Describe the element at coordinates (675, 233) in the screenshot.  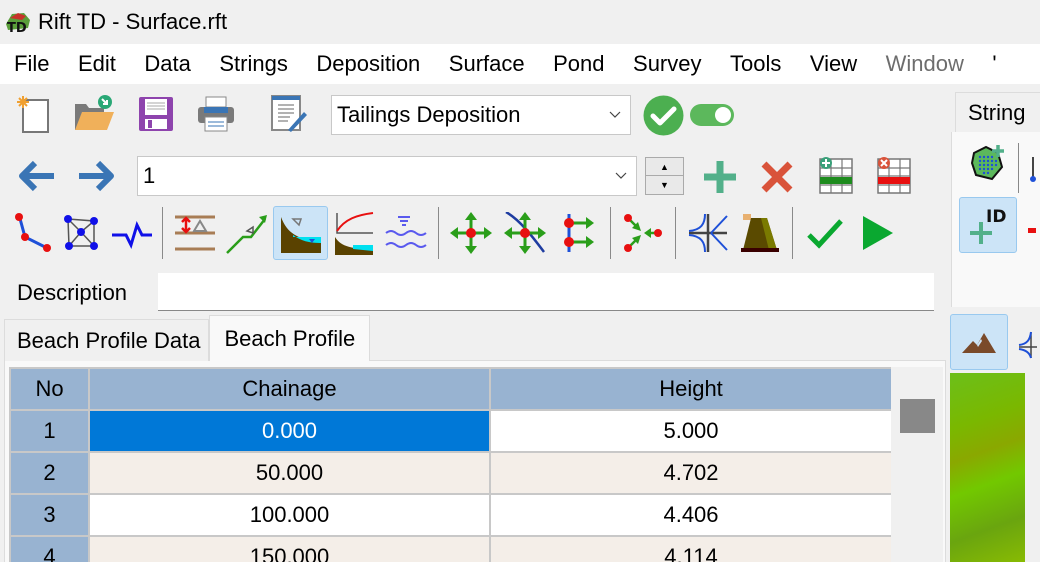
I see `toolbar-separator` at that location.